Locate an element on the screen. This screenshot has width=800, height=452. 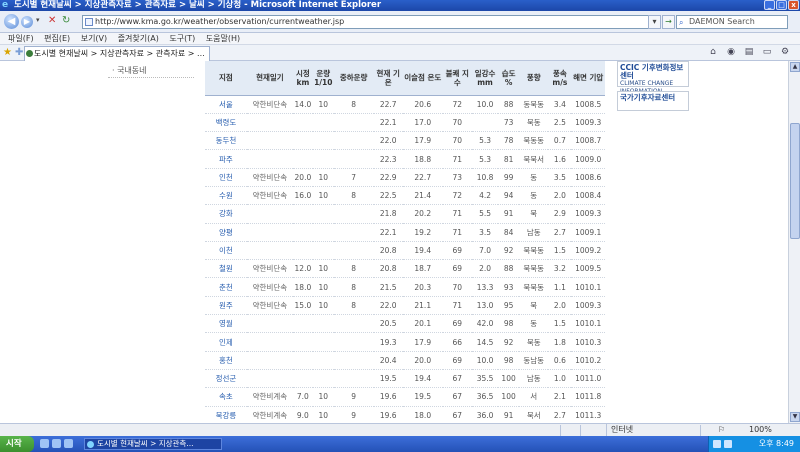
add-favorite-icon: ✚ is located at coordinates (19, 52).